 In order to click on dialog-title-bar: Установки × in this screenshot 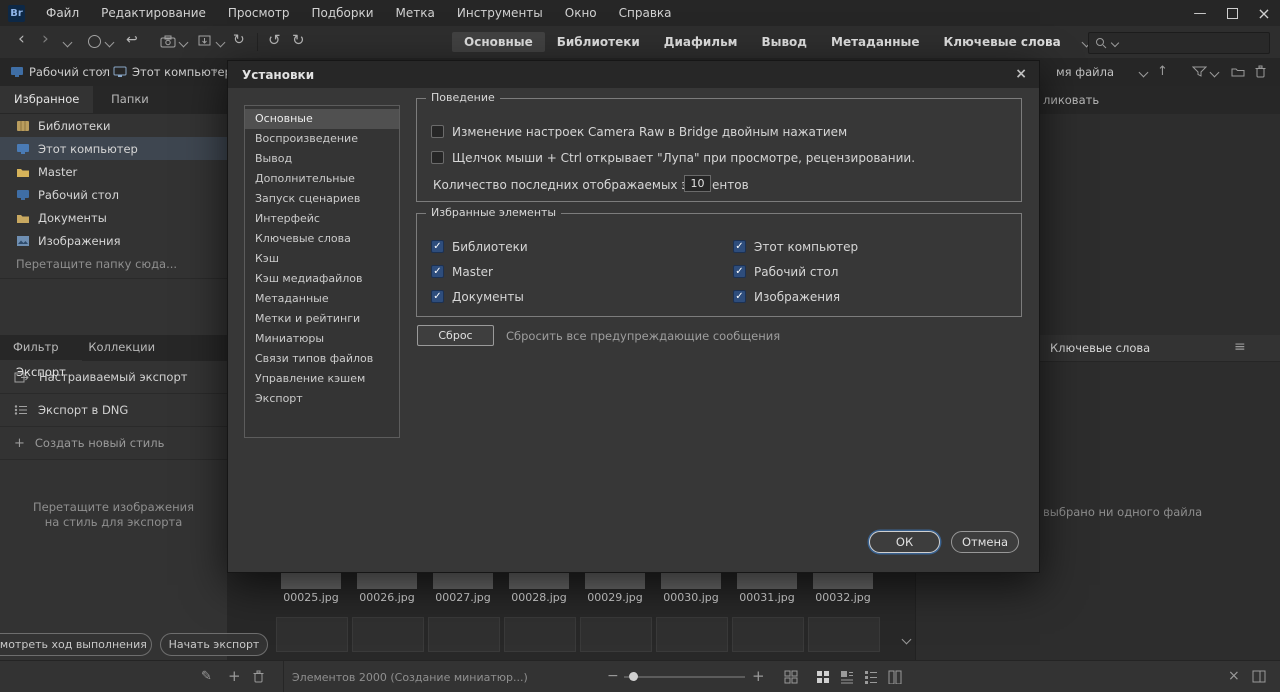, I will do `click(633, 74)`.